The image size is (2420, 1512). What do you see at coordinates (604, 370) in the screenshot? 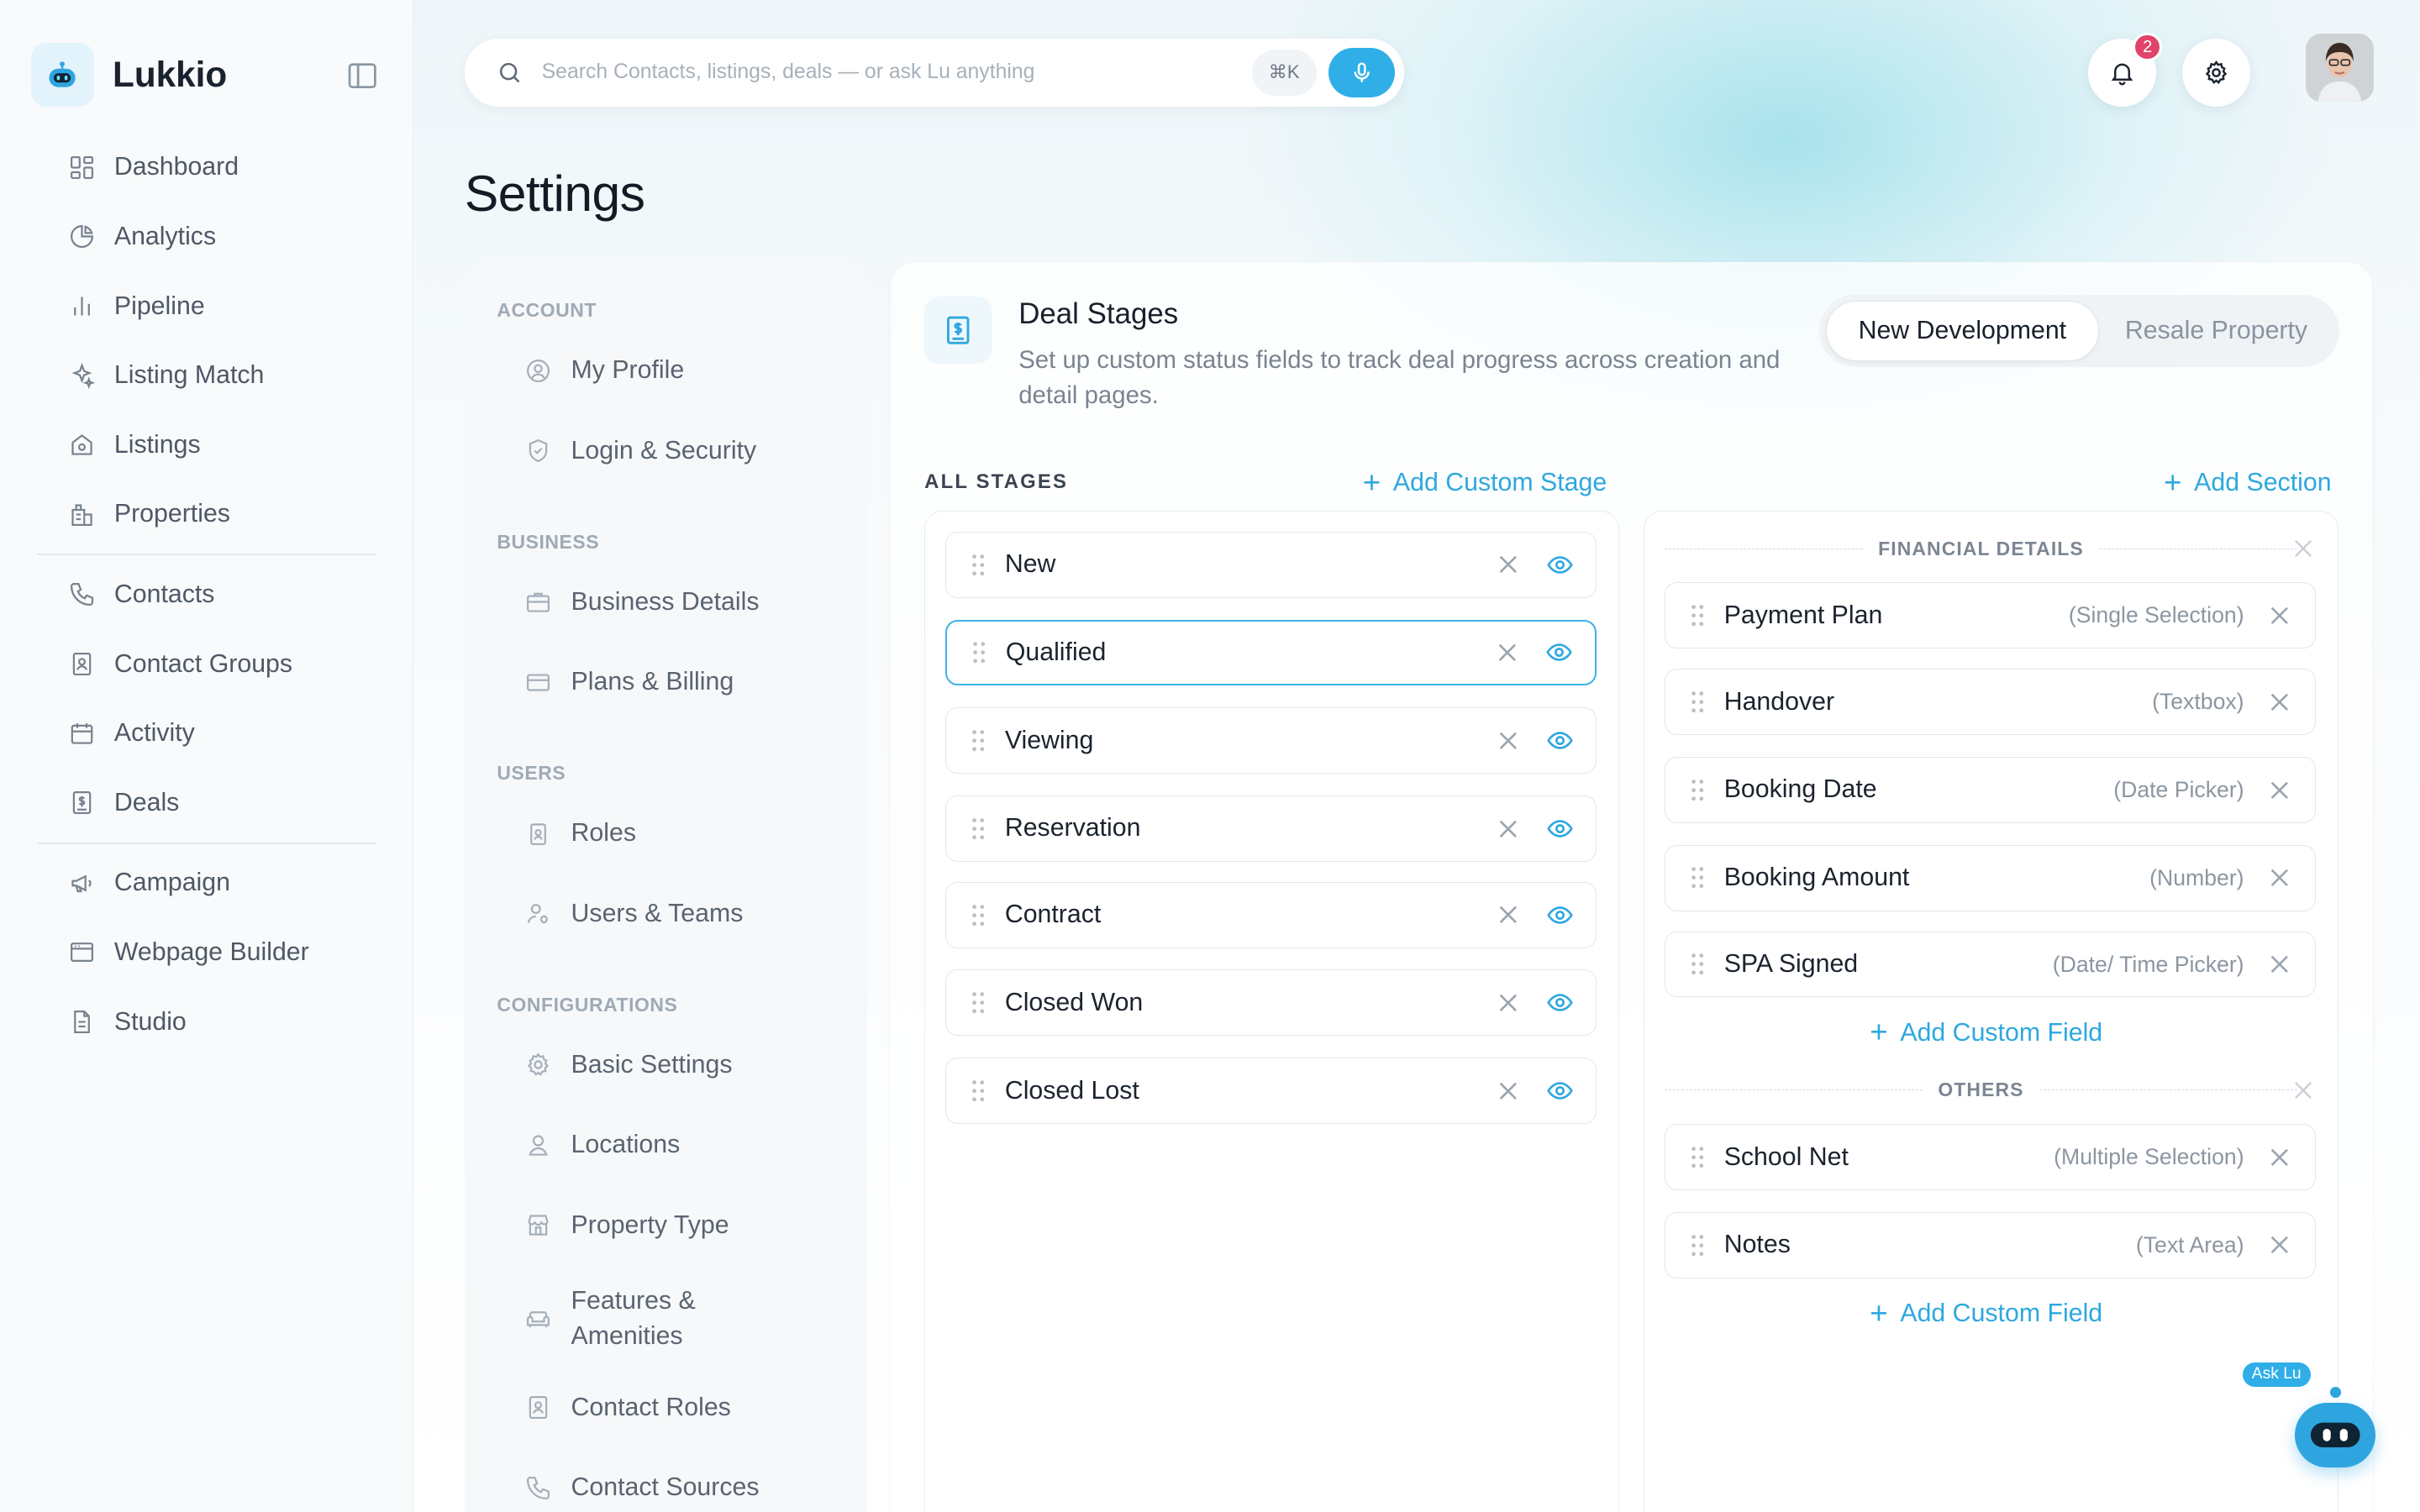
I see `settings-item-my-profile: My Profile` at bounding box center [604, 370].